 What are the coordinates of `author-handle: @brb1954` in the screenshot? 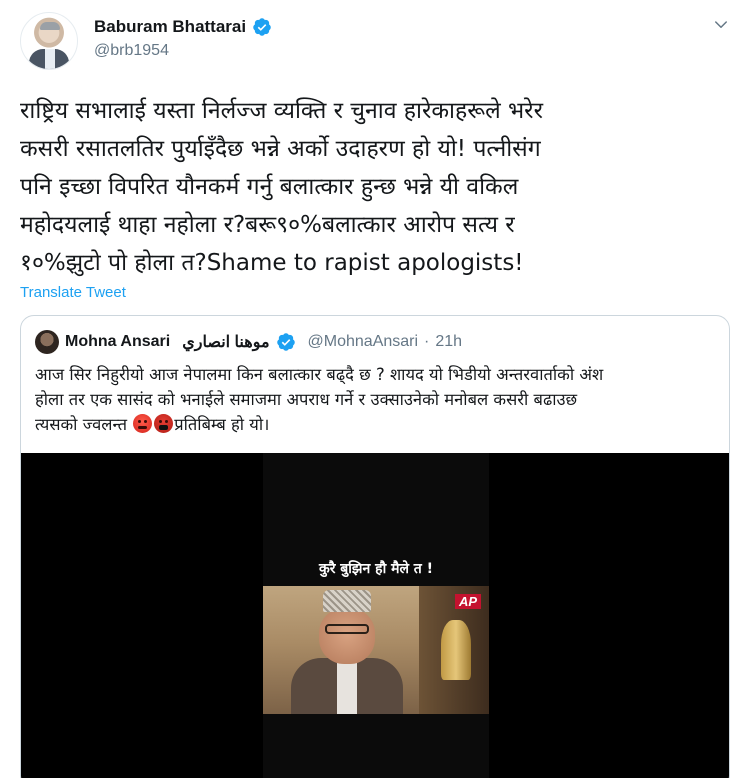 It's located at (131, 51).